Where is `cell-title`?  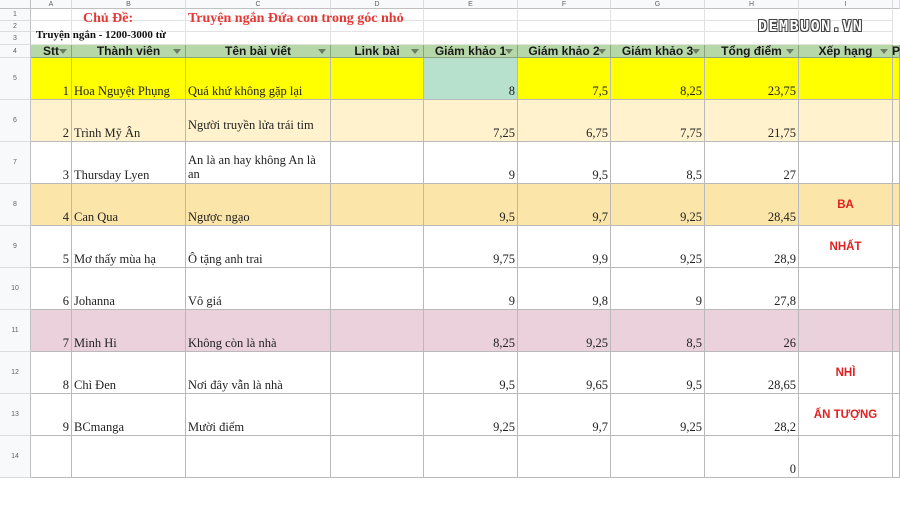 cell-title is located at coordinates (258, 457).